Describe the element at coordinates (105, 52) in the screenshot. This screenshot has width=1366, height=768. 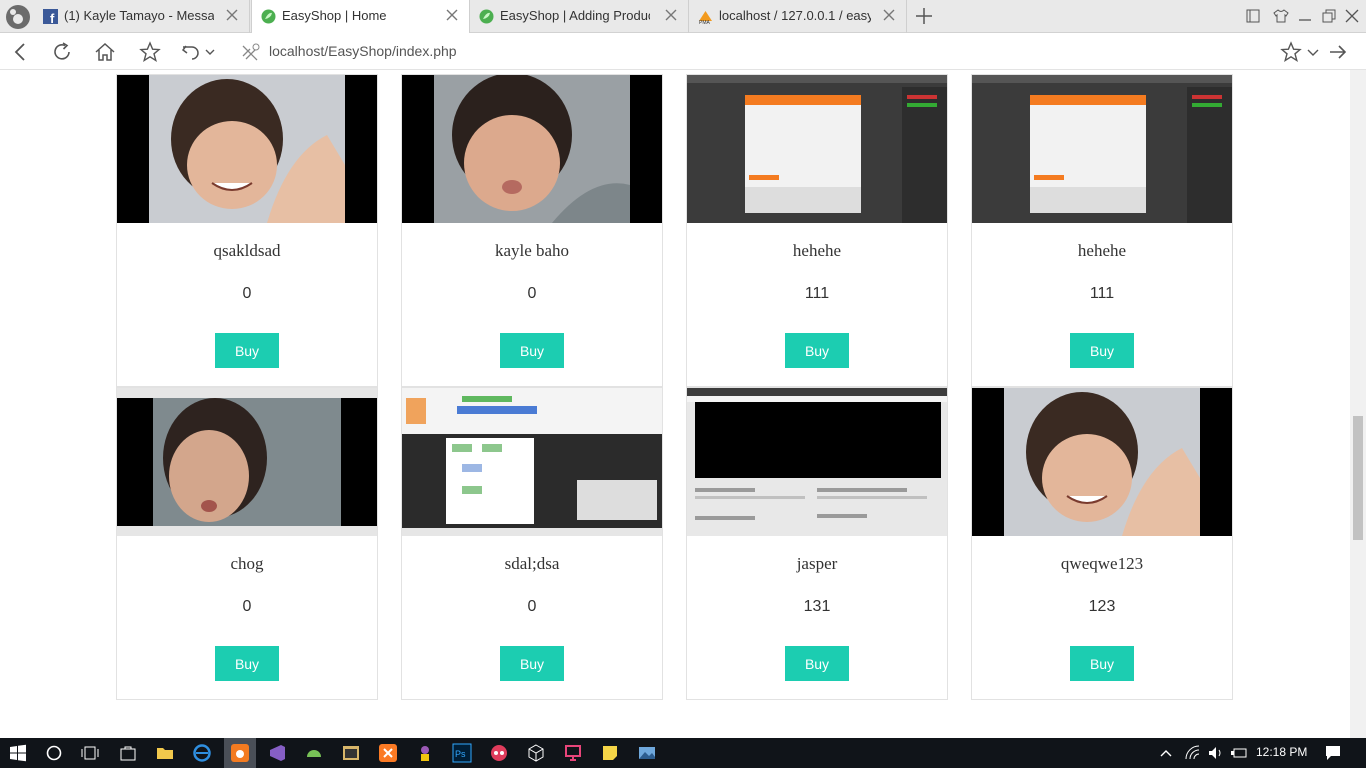
I see `home-icon` at that location.